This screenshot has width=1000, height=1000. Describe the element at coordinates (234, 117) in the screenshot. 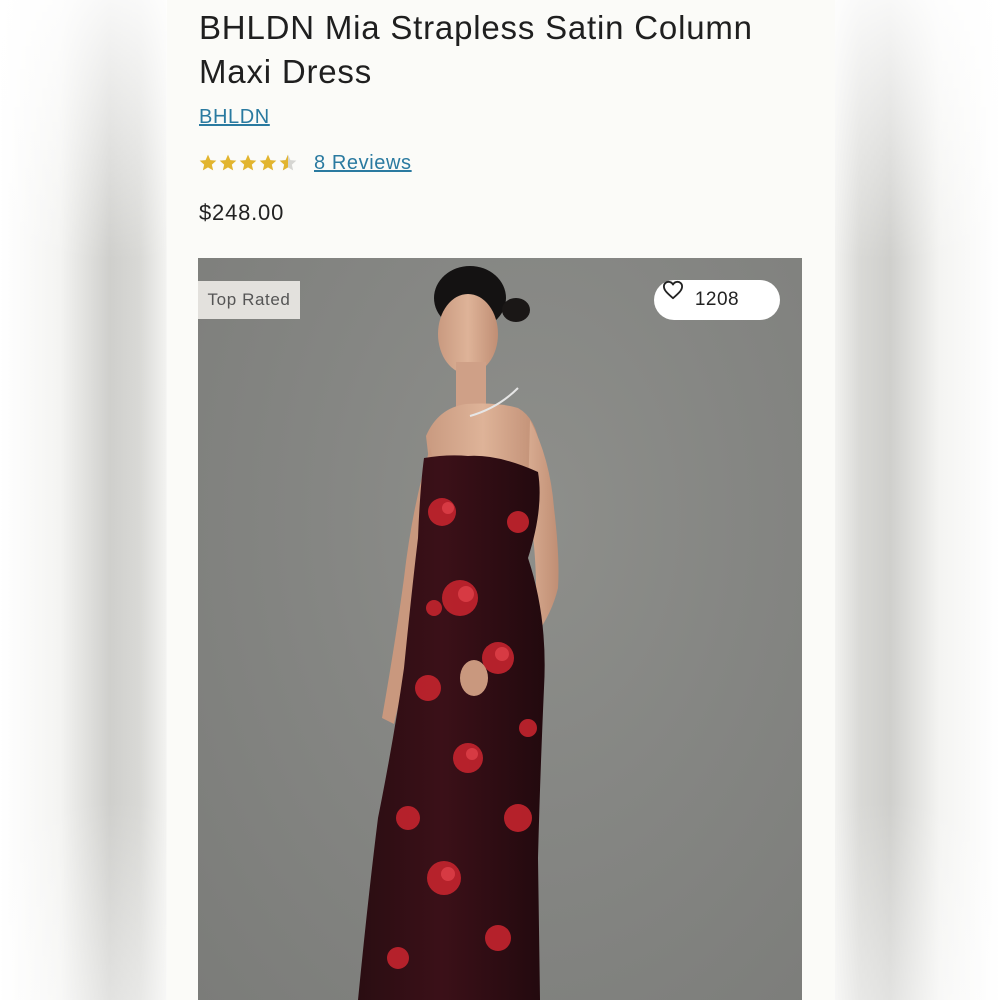

I see `brand-link: BHLDN` at that location.